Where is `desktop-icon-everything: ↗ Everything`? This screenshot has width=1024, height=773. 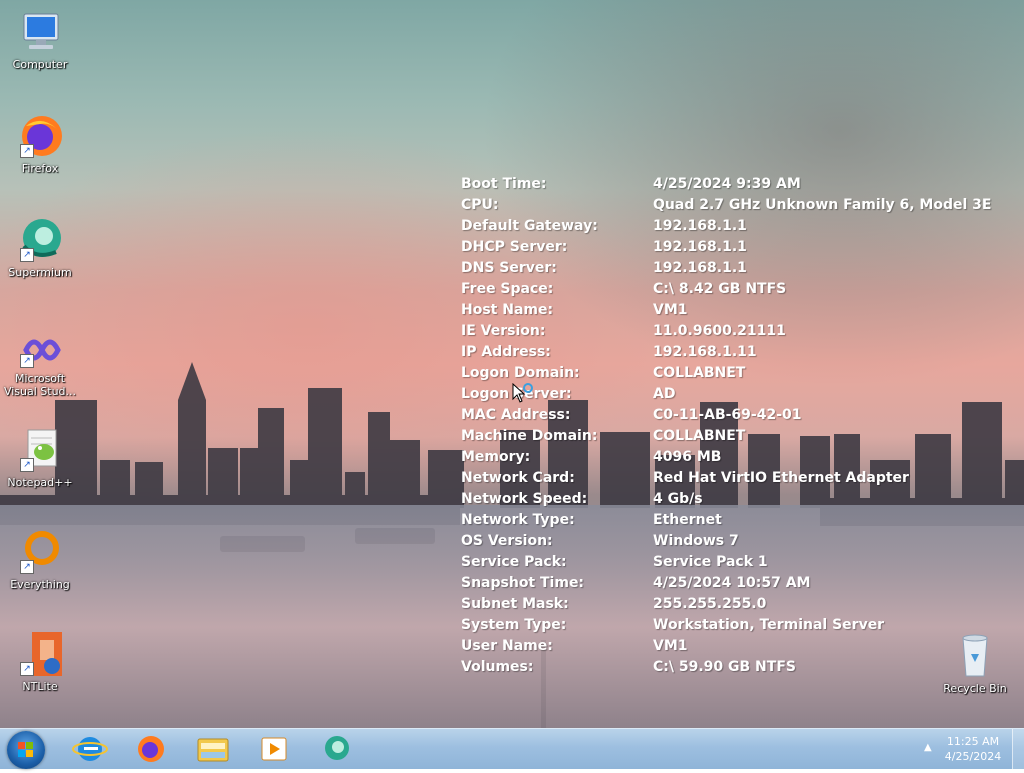
desktop-icon-everything: ↗ Everything is located at coordinates (40, 559).